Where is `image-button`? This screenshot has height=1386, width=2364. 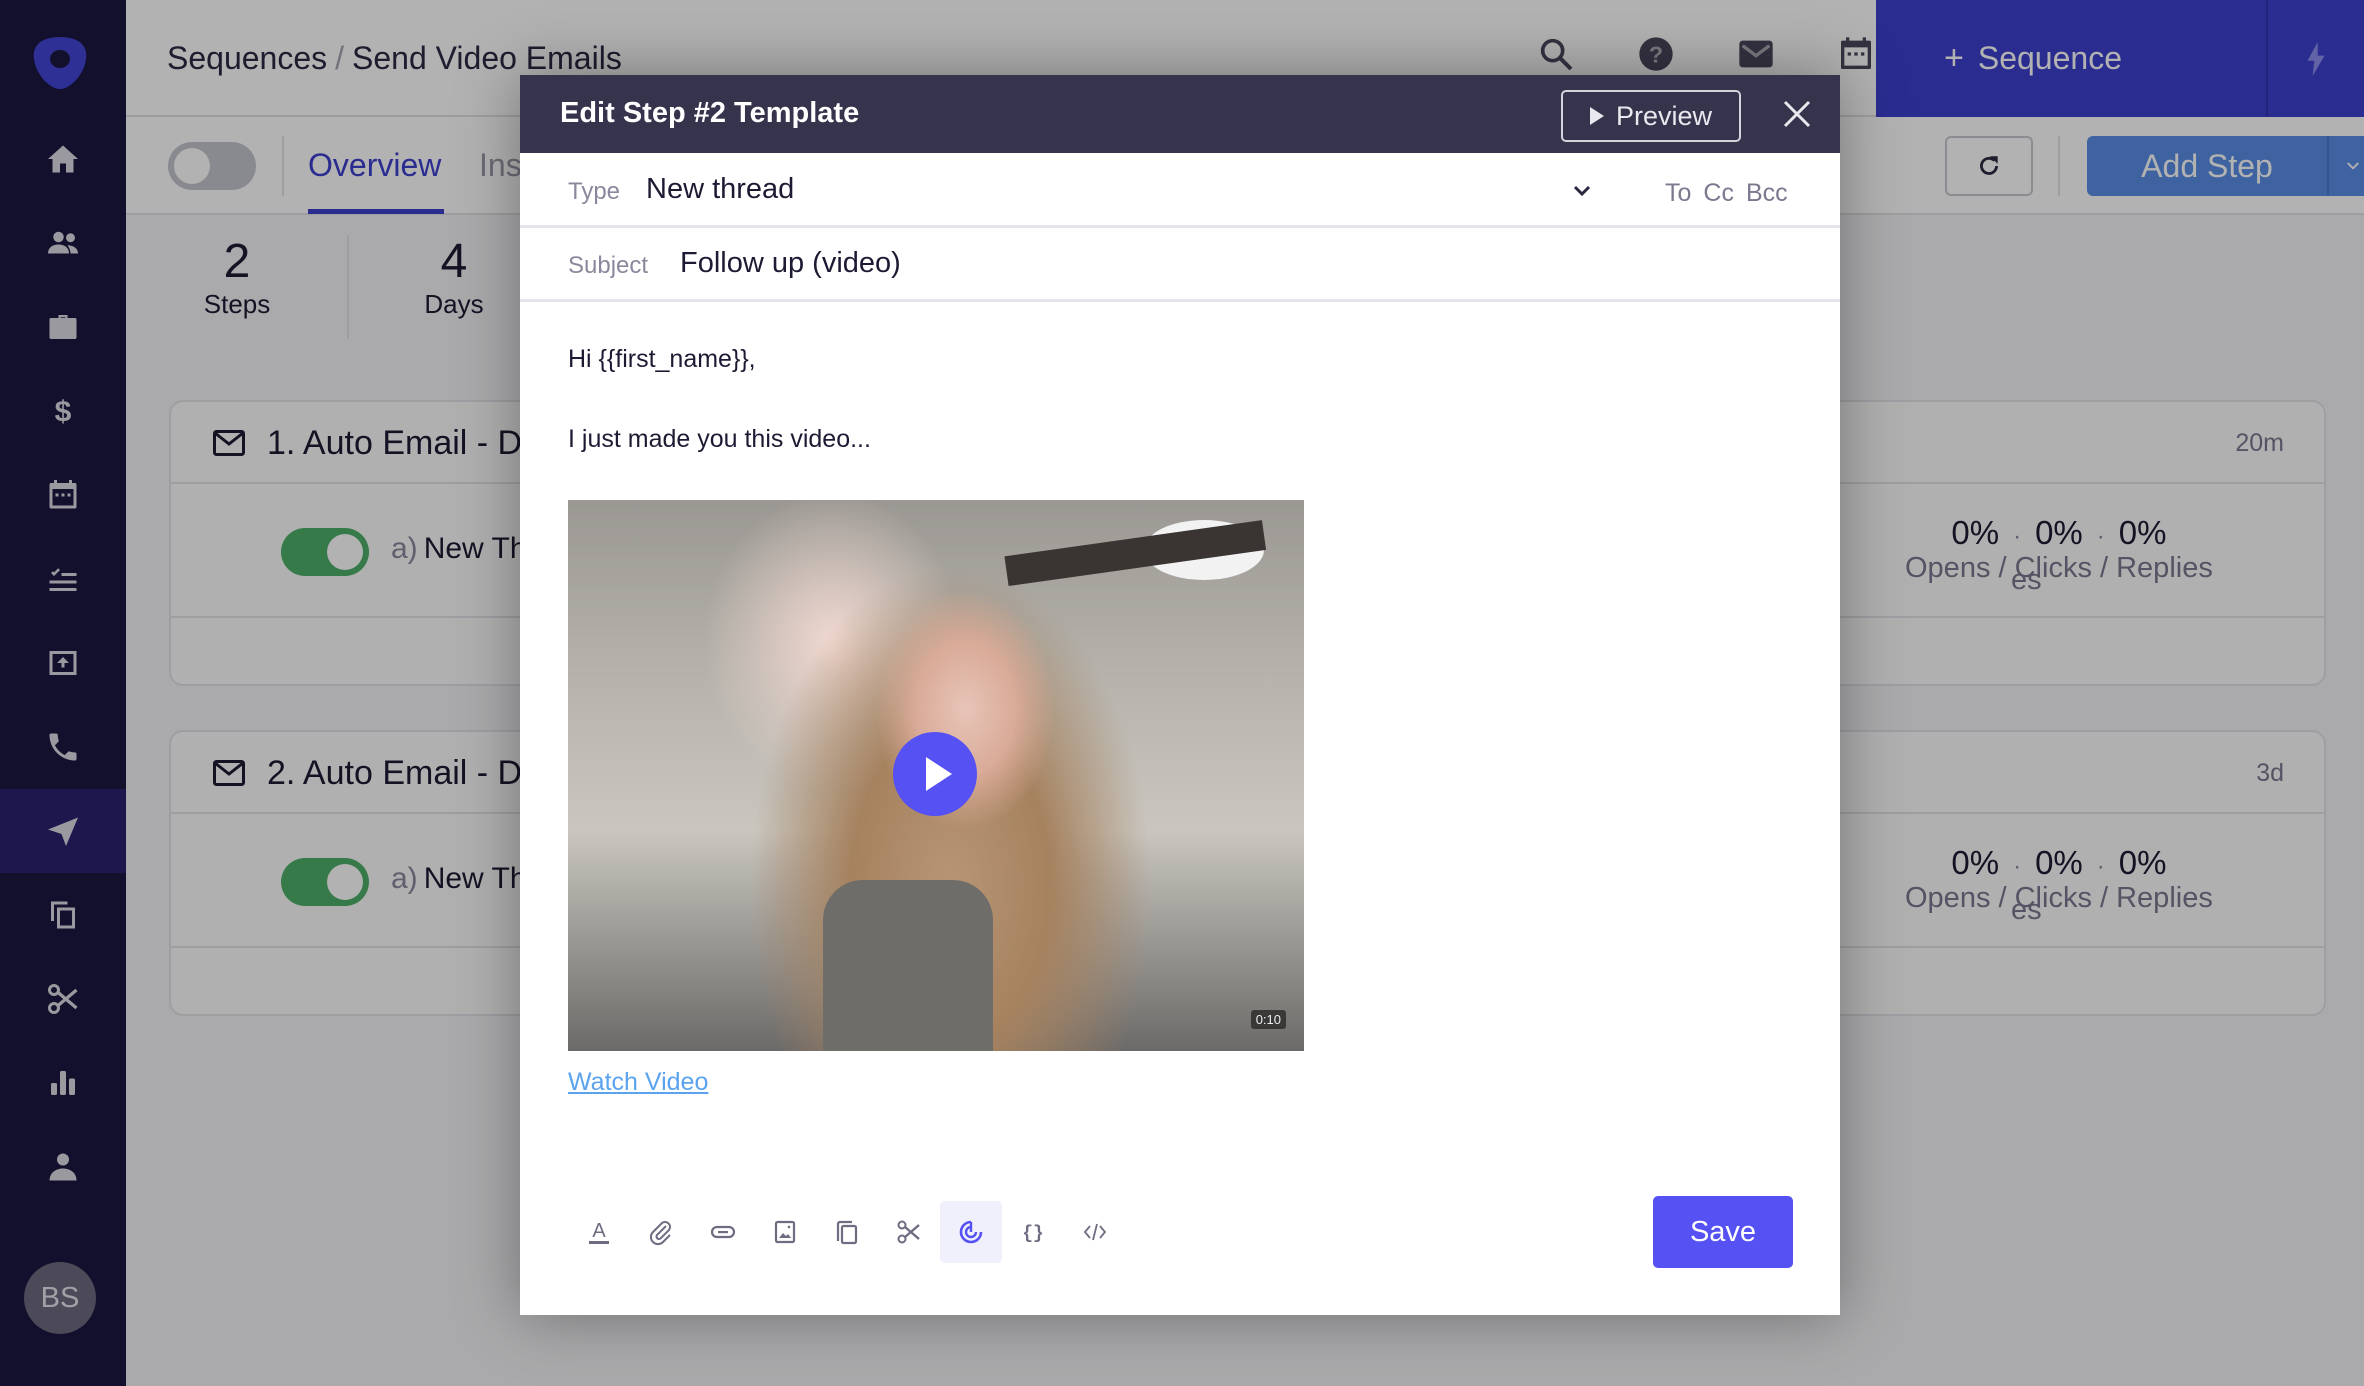 image-button is located at coordinates (785, 1232).